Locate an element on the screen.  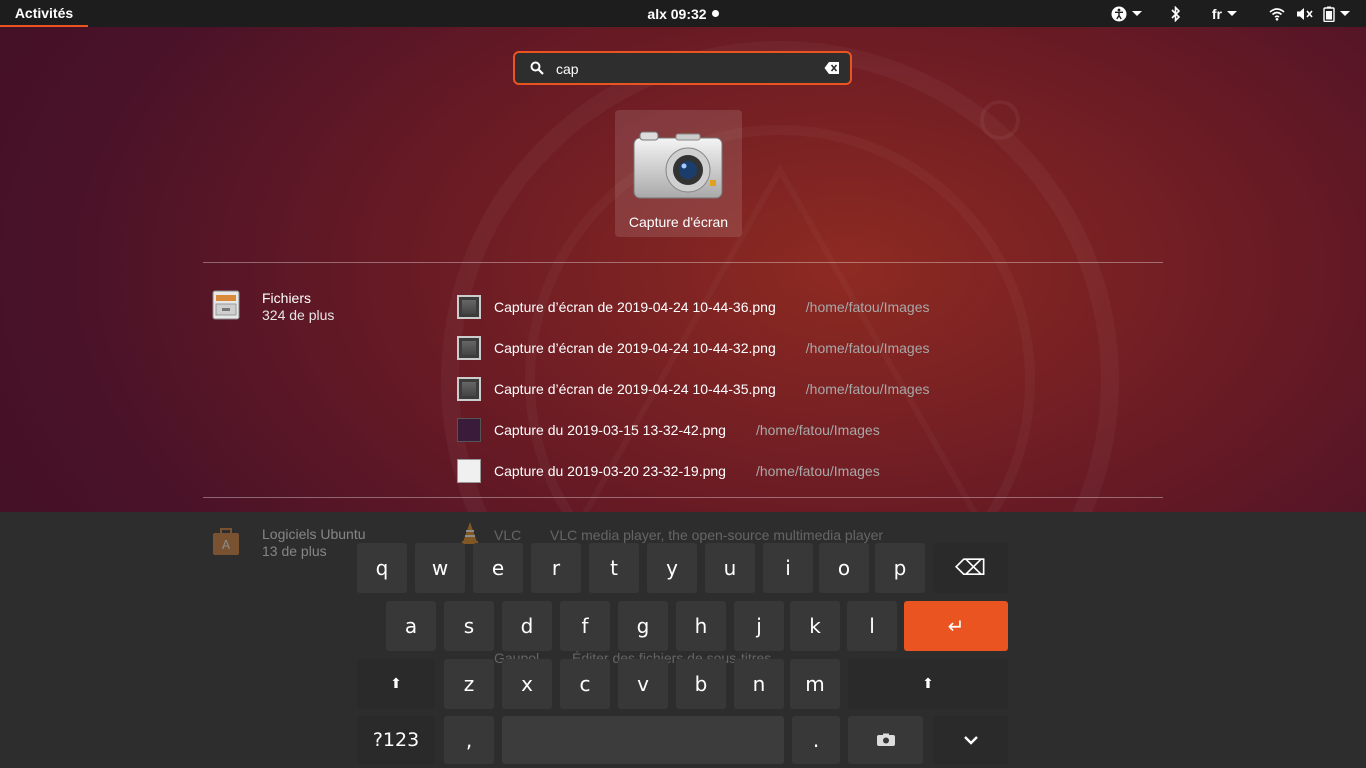
file-cabinet-icon is located at coordinates (226, 305).